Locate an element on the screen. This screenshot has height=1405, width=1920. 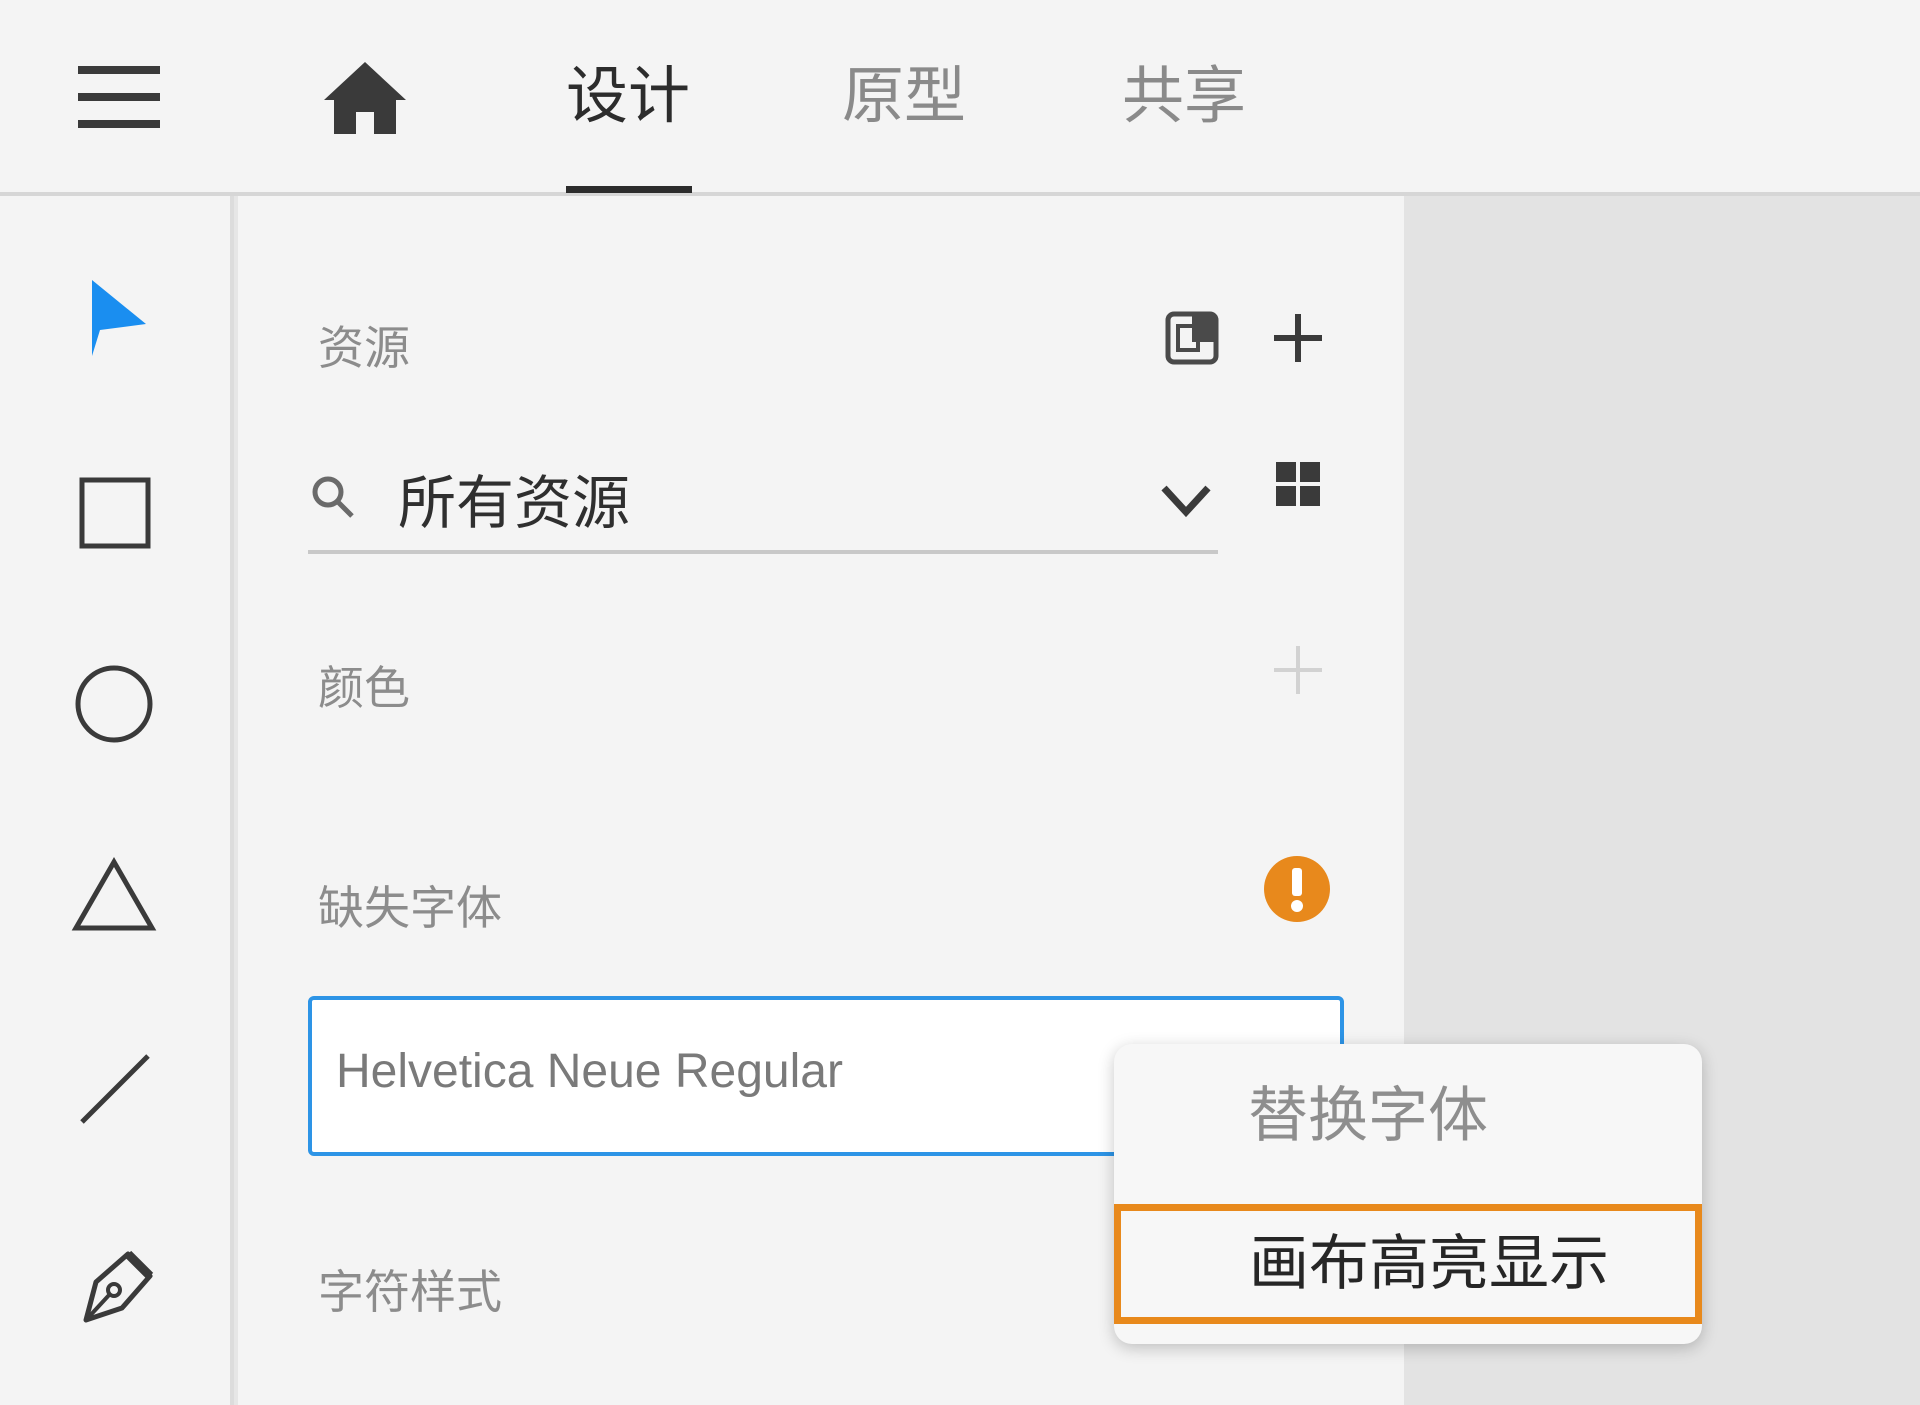
assets-title: 资源 is located at coordinates (364, 348).